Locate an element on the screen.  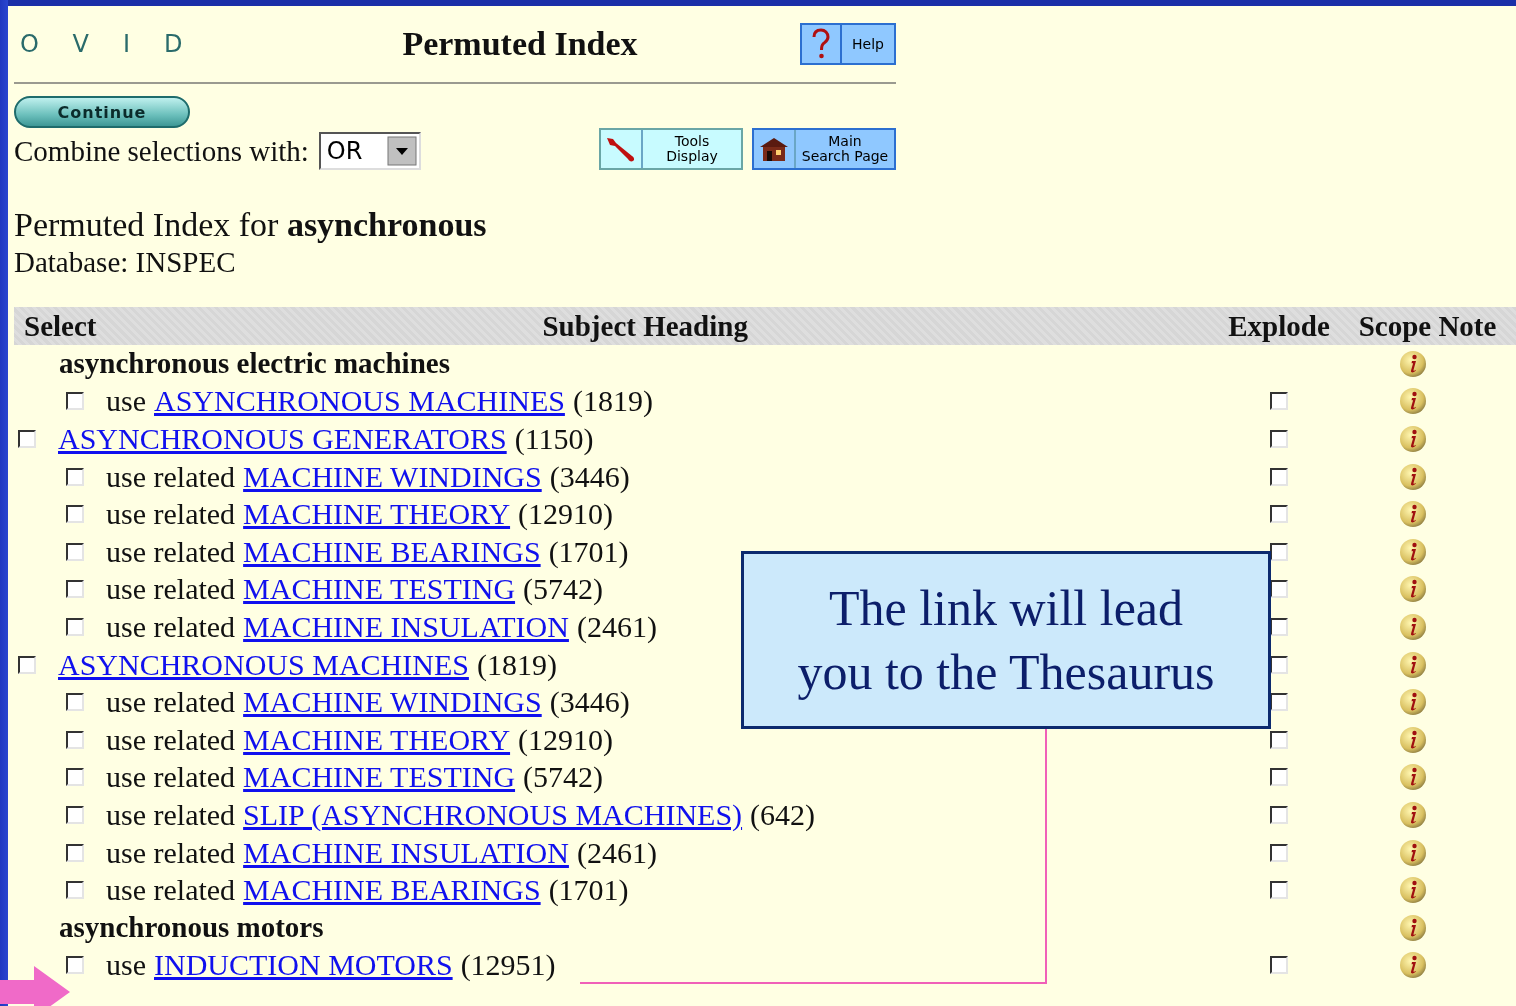
tools-display-button: Tools Display is located at coordinates (671, 149).